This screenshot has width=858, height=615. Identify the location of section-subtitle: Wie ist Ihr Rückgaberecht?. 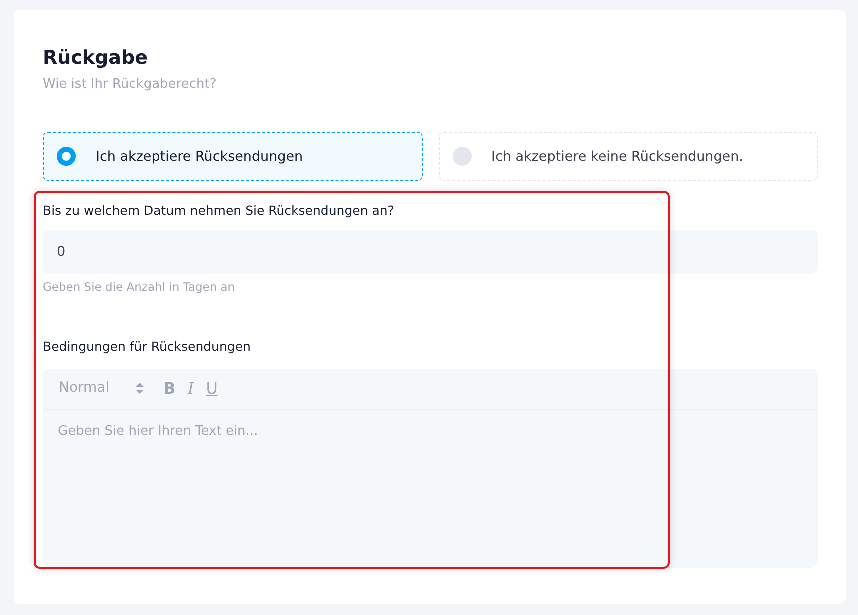
(130, 85).